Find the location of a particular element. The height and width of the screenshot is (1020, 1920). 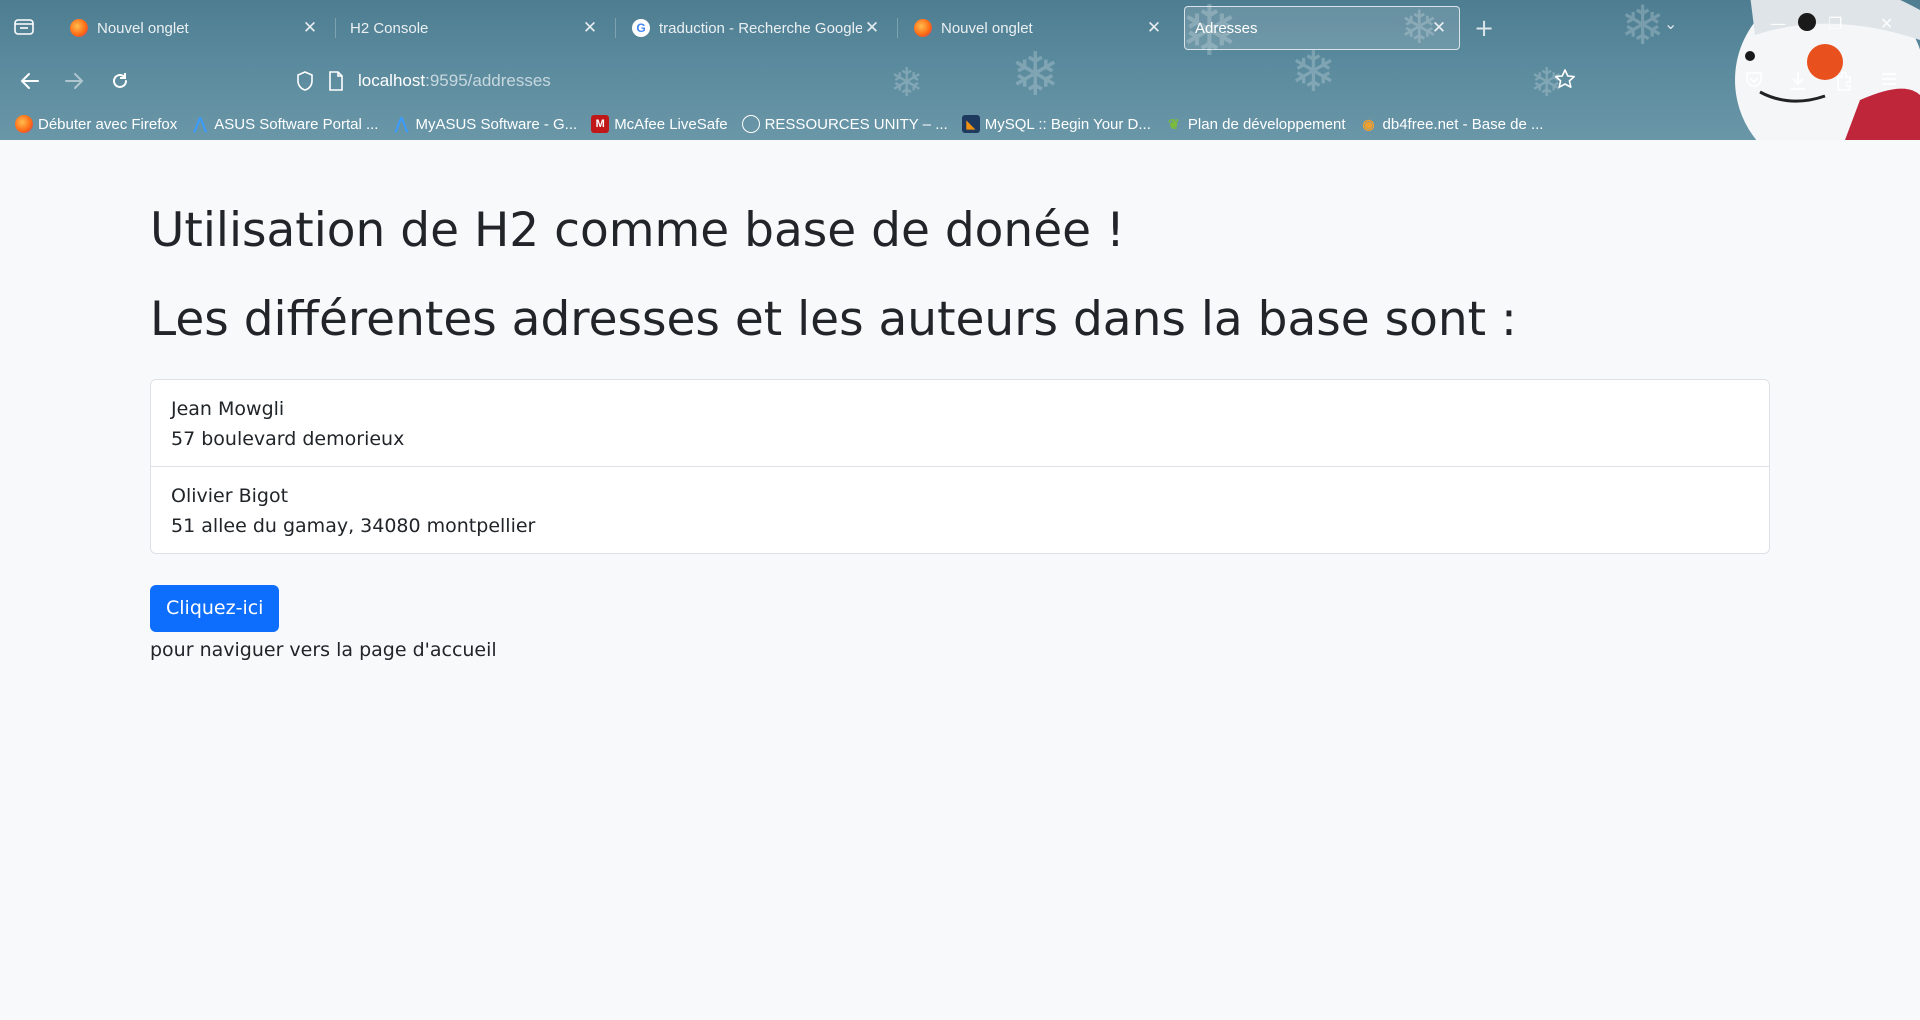

navigation-note: pour naviguer vers la page d'accueil is located at coordinates (323, 649).